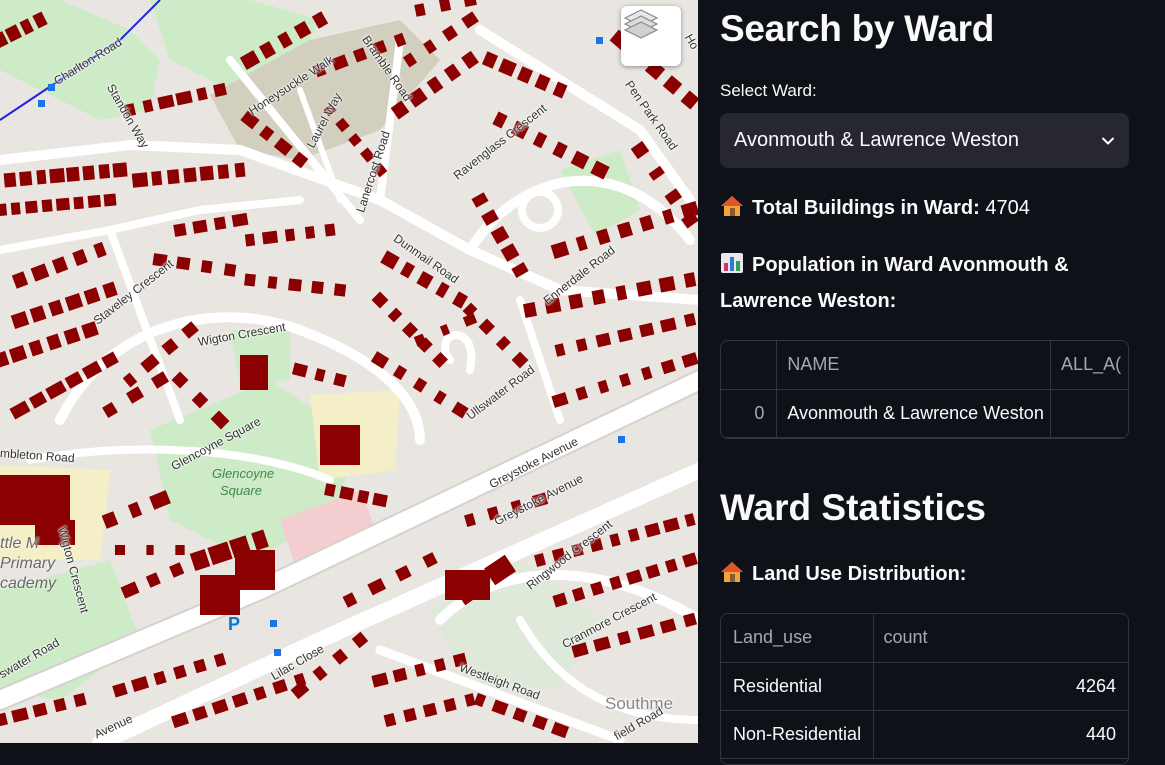 The height and width of the screenshot is (765, 1165). I want to click on ward-select: Avonmouth & Lawrence Weston, so click(924, 140).